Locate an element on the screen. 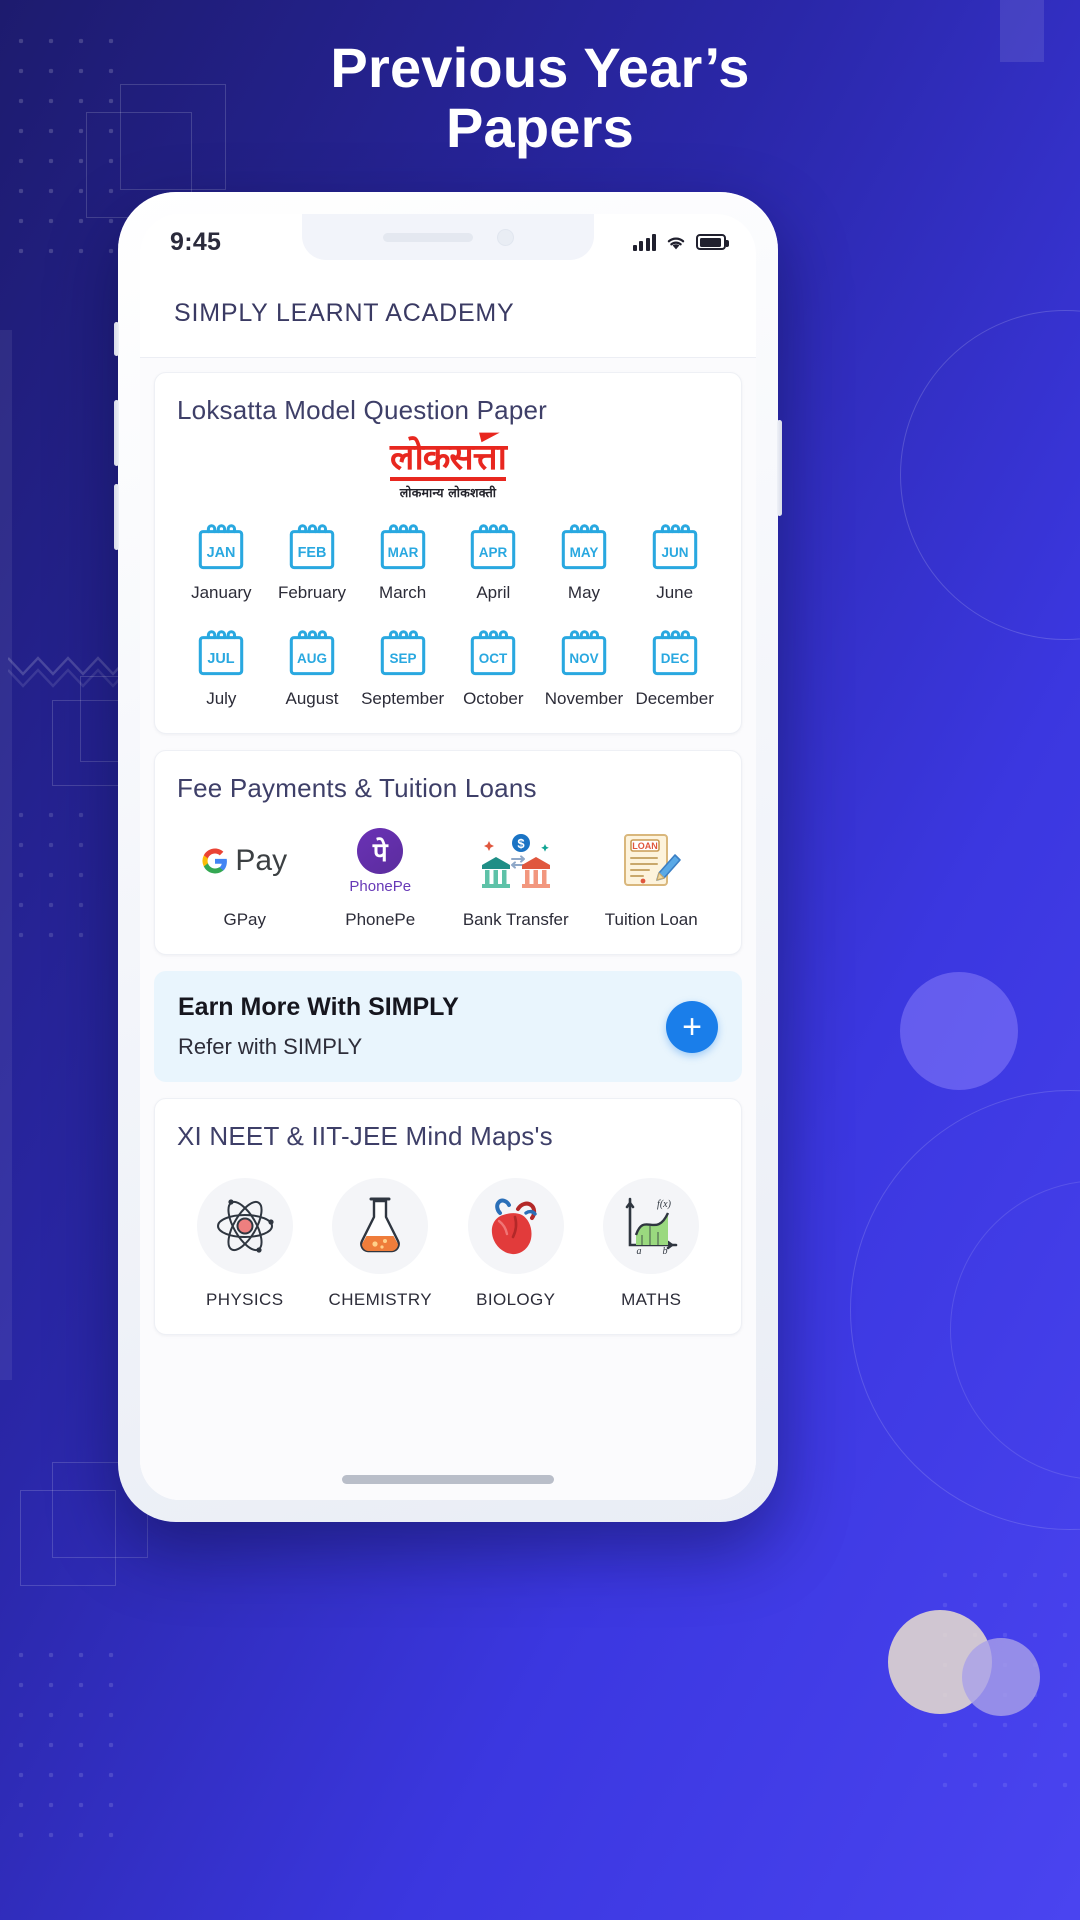 Image resolution: width=1080 pixels, height=1920 pixels. month-label: November is located at coordinates (584, 698).